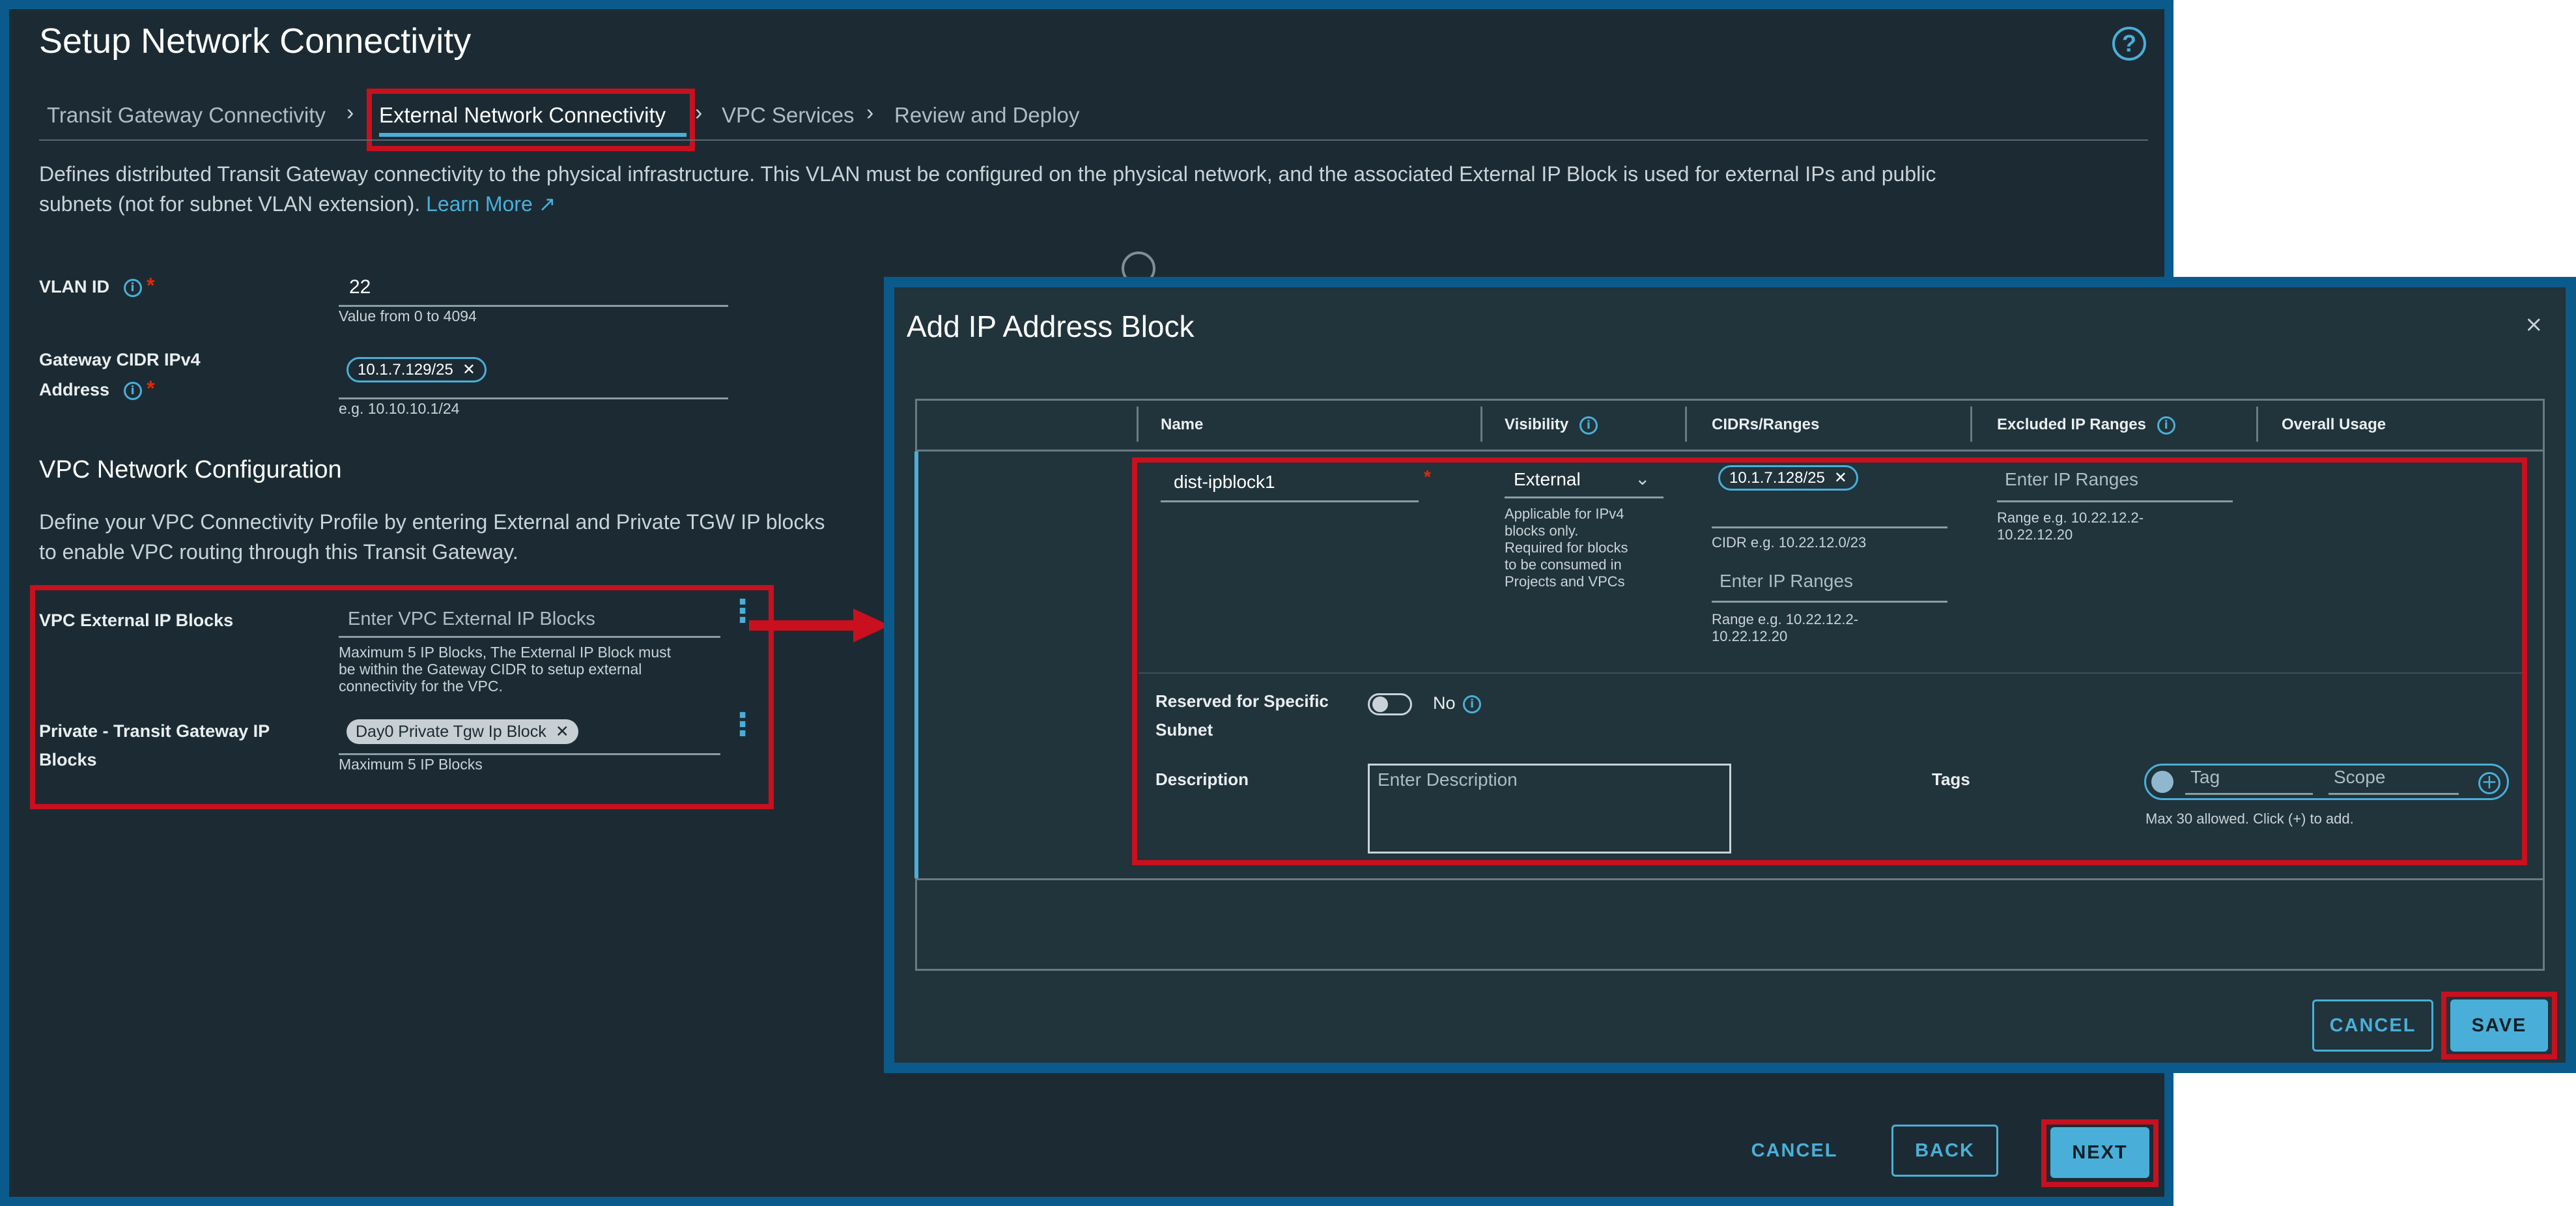 This screenshot has height=1206, width=2576. What do you see at coordinates (2489, 783) in the screenshot?
I see `add-tag-icon: +` at bounding box center [2489, 783].